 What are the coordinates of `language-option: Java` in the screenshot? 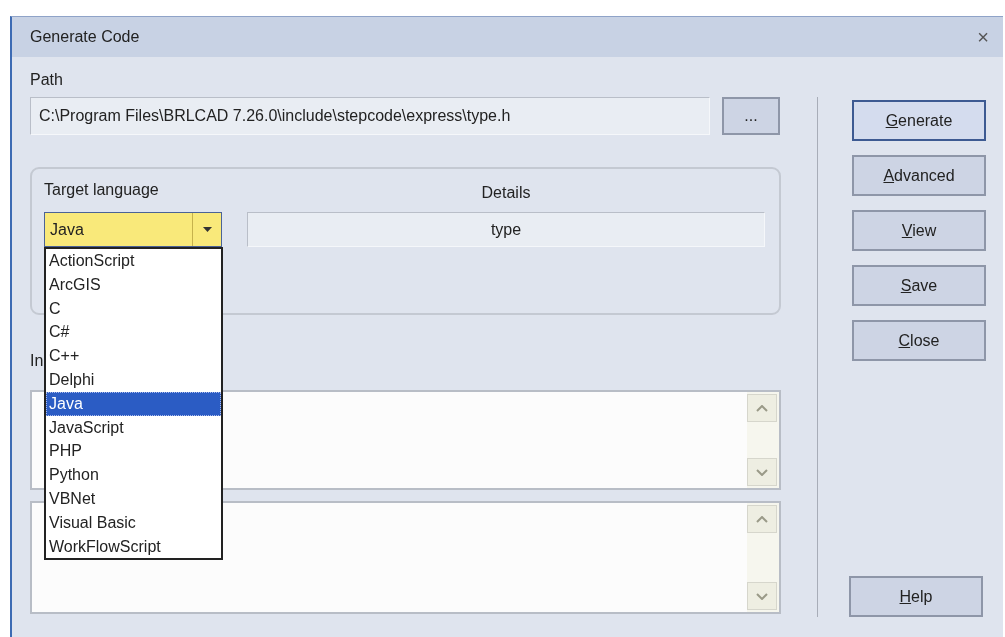 It's located at (133, 403).